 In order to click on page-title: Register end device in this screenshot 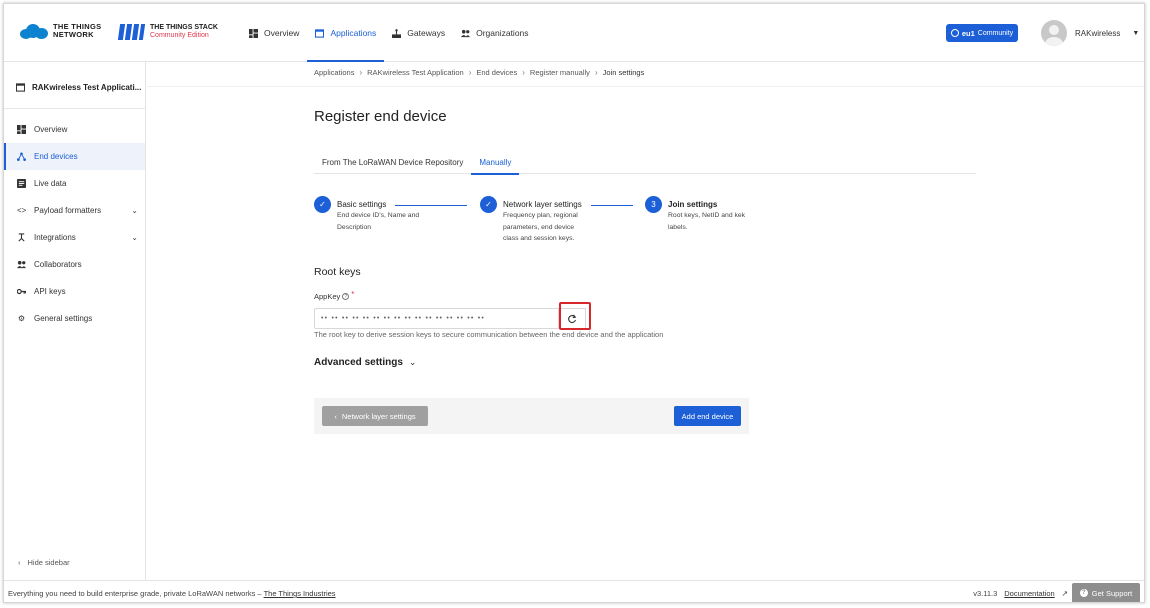, I will do `click(380, 116)`.